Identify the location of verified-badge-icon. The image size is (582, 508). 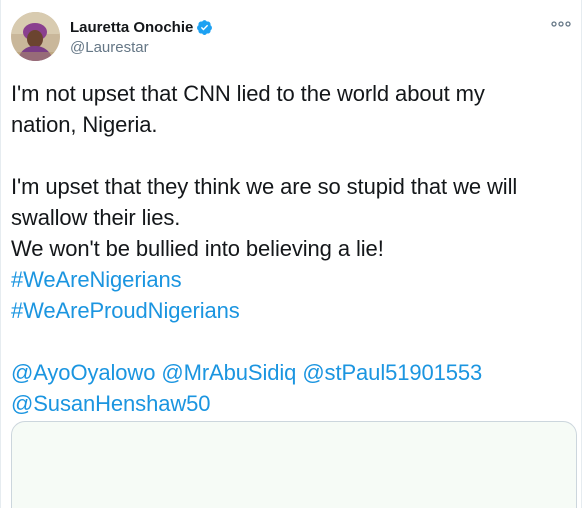
(204, 27).